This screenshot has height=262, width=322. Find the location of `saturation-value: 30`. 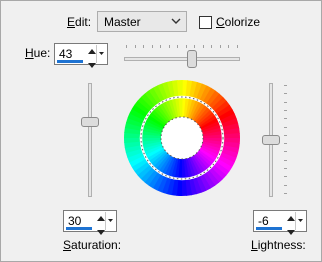

saturation-value: 30 is located at coordinates (74, 221).